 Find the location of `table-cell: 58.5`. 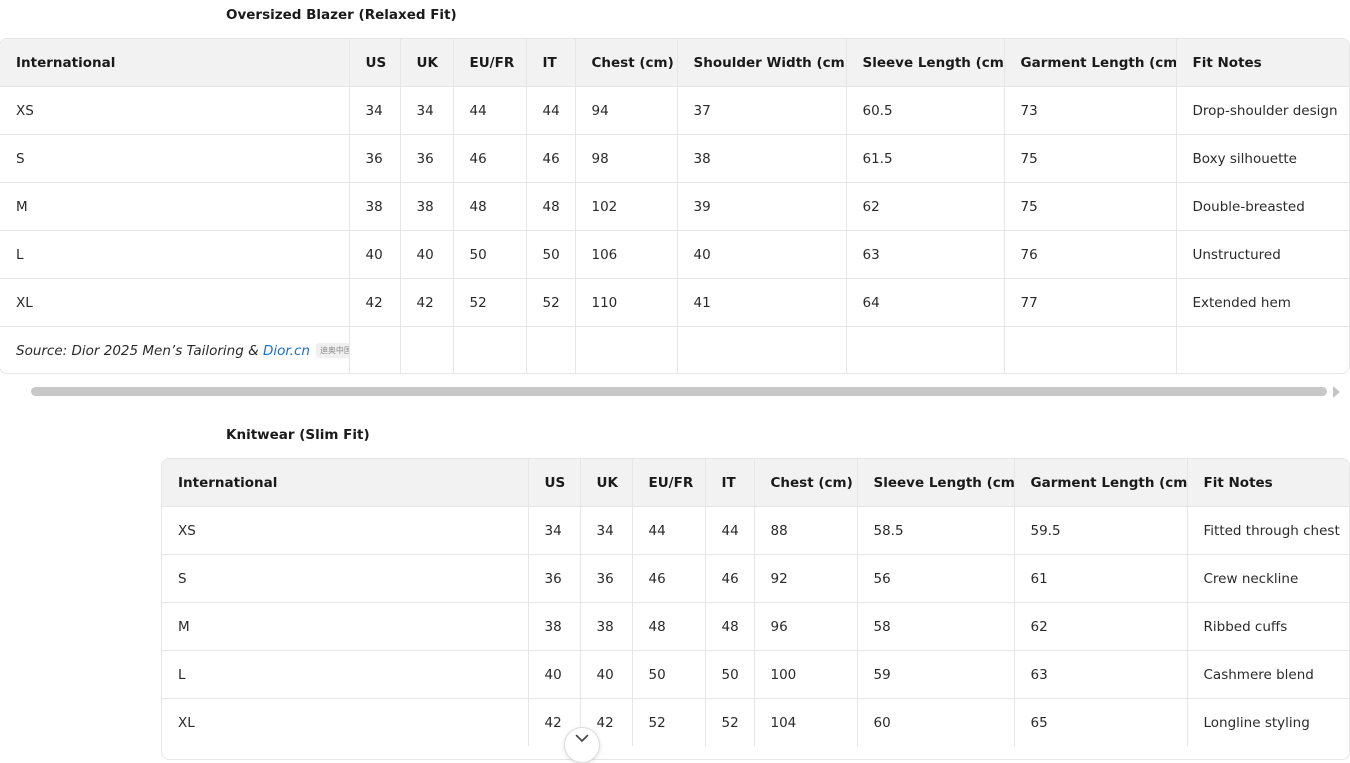

table-cell: 58.5 is located at coordinates (936, 530).